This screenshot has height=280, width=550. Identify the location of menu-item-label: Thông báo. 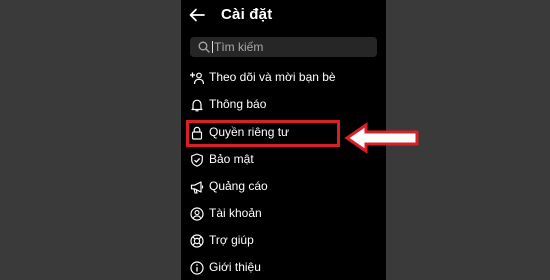
(238, 104).